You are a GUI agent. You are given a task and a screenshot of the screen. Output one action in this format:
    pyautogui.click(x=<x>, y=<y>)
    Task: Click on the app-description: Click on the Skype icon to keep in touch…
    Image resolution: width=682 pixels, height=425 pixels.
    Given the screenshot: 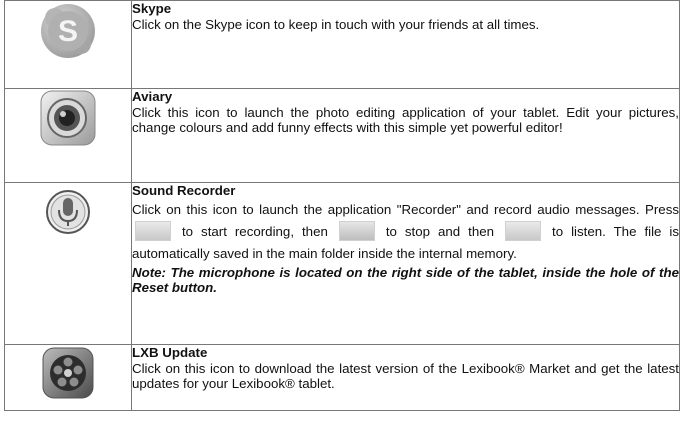 What is the action you would take?
    pyautogui.click(x=336, y=24)
    